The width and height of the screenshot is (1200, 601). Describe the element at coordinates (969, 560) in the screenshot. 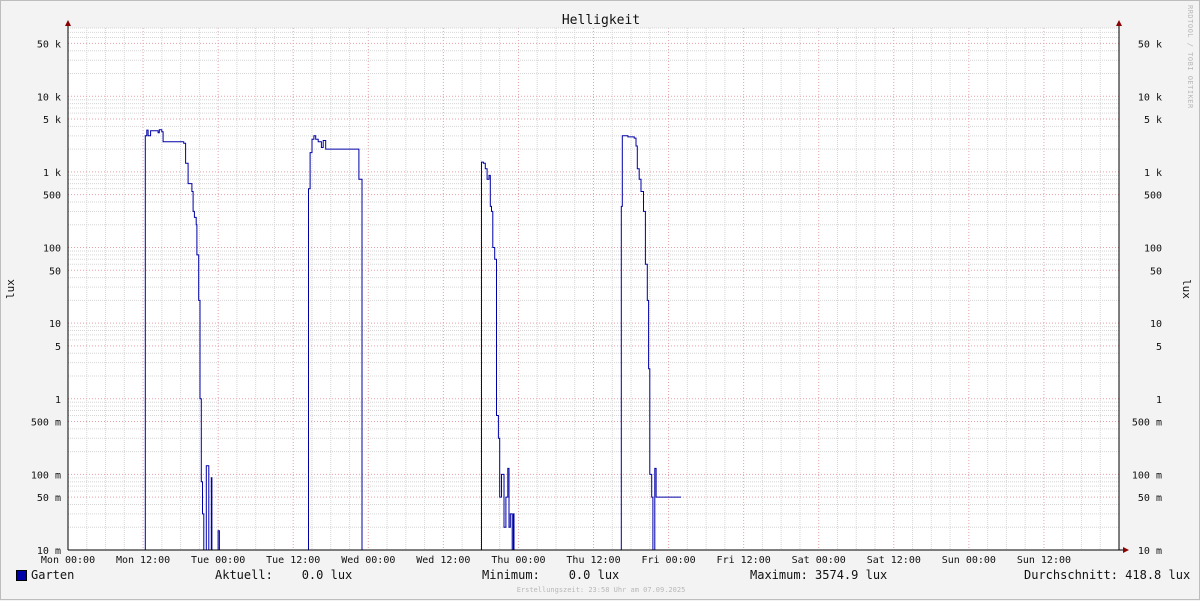

I see `x-tick-label: Sun 00:00` at that location.